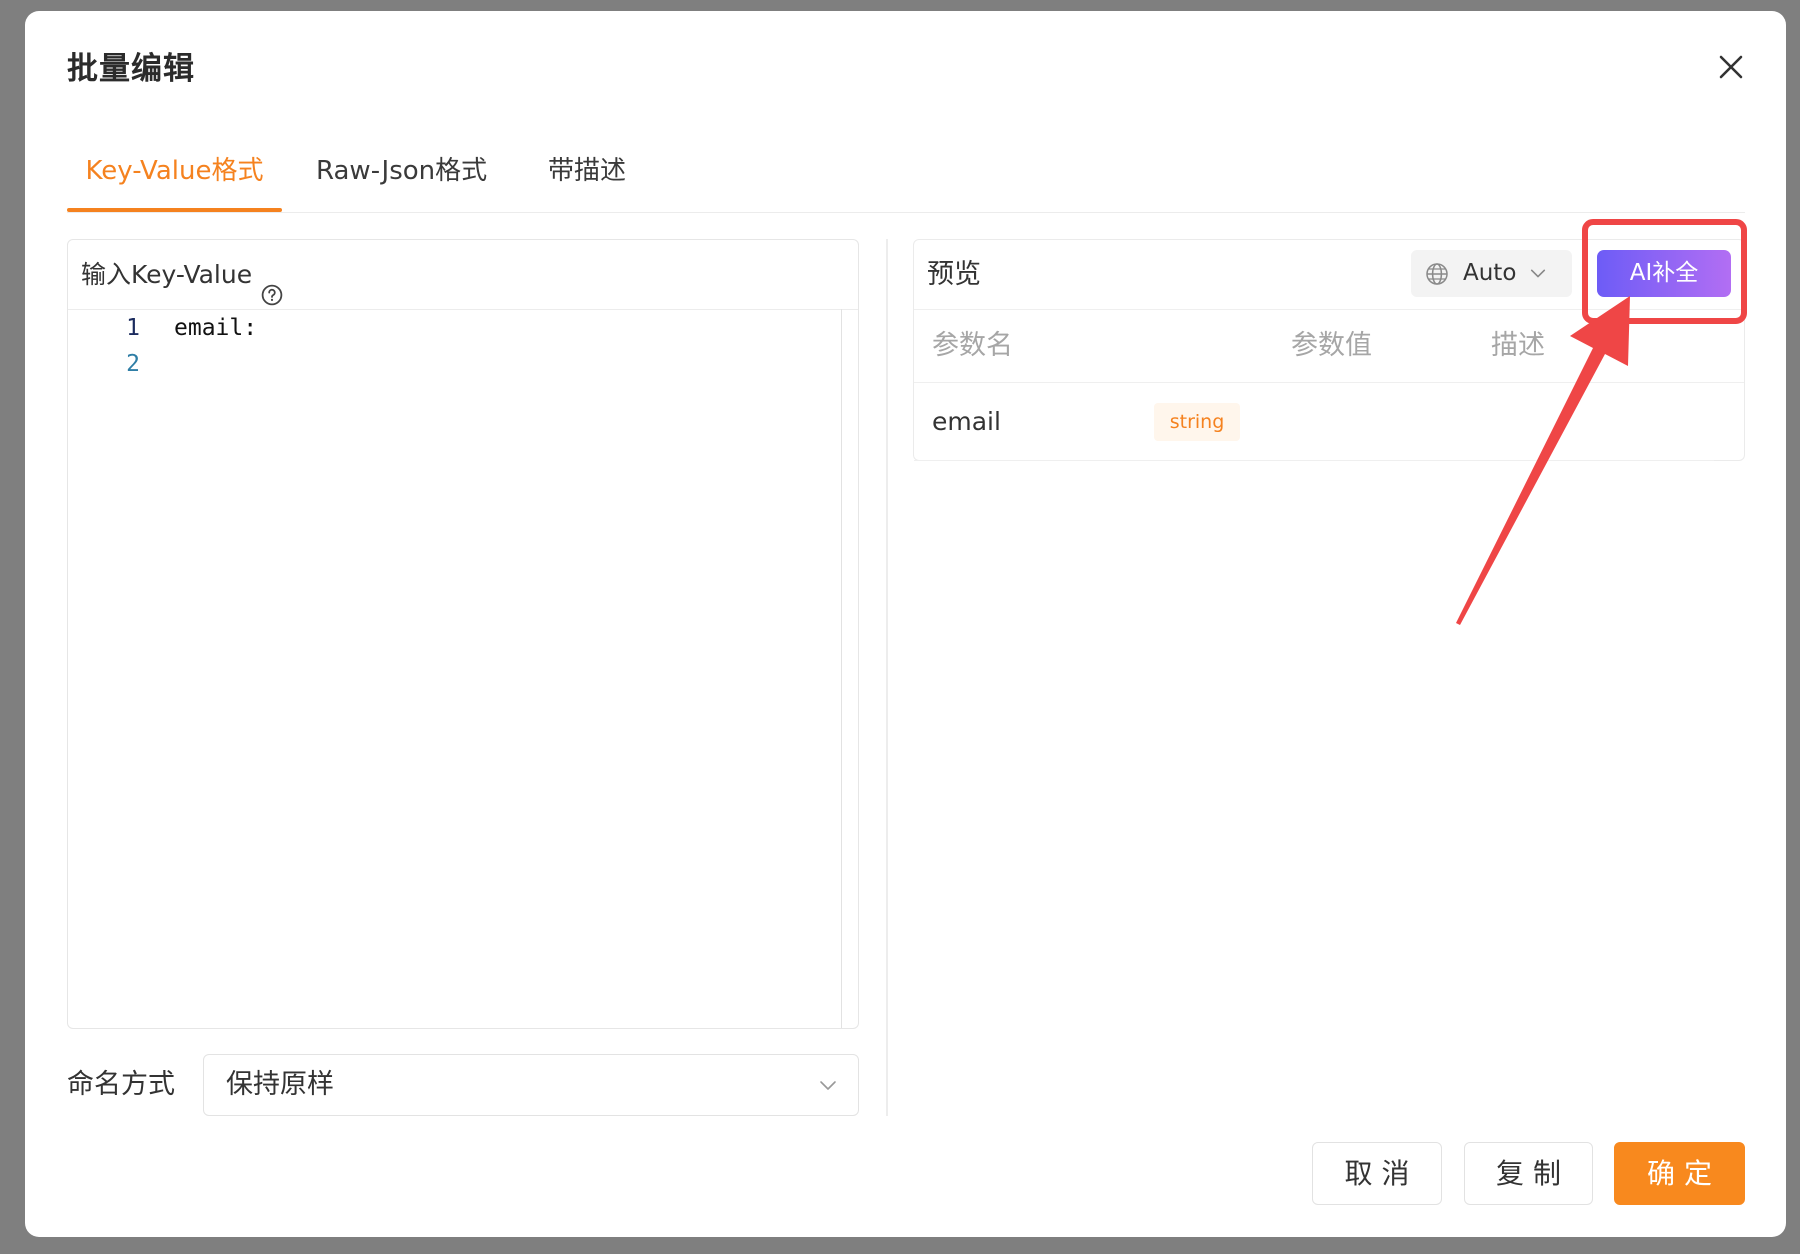 This screenshot has width=1800, height=1254. Describe the element at coordinates (1664, 273) in the screenshot. I see `ai-complete-button: AI补全` at that location.